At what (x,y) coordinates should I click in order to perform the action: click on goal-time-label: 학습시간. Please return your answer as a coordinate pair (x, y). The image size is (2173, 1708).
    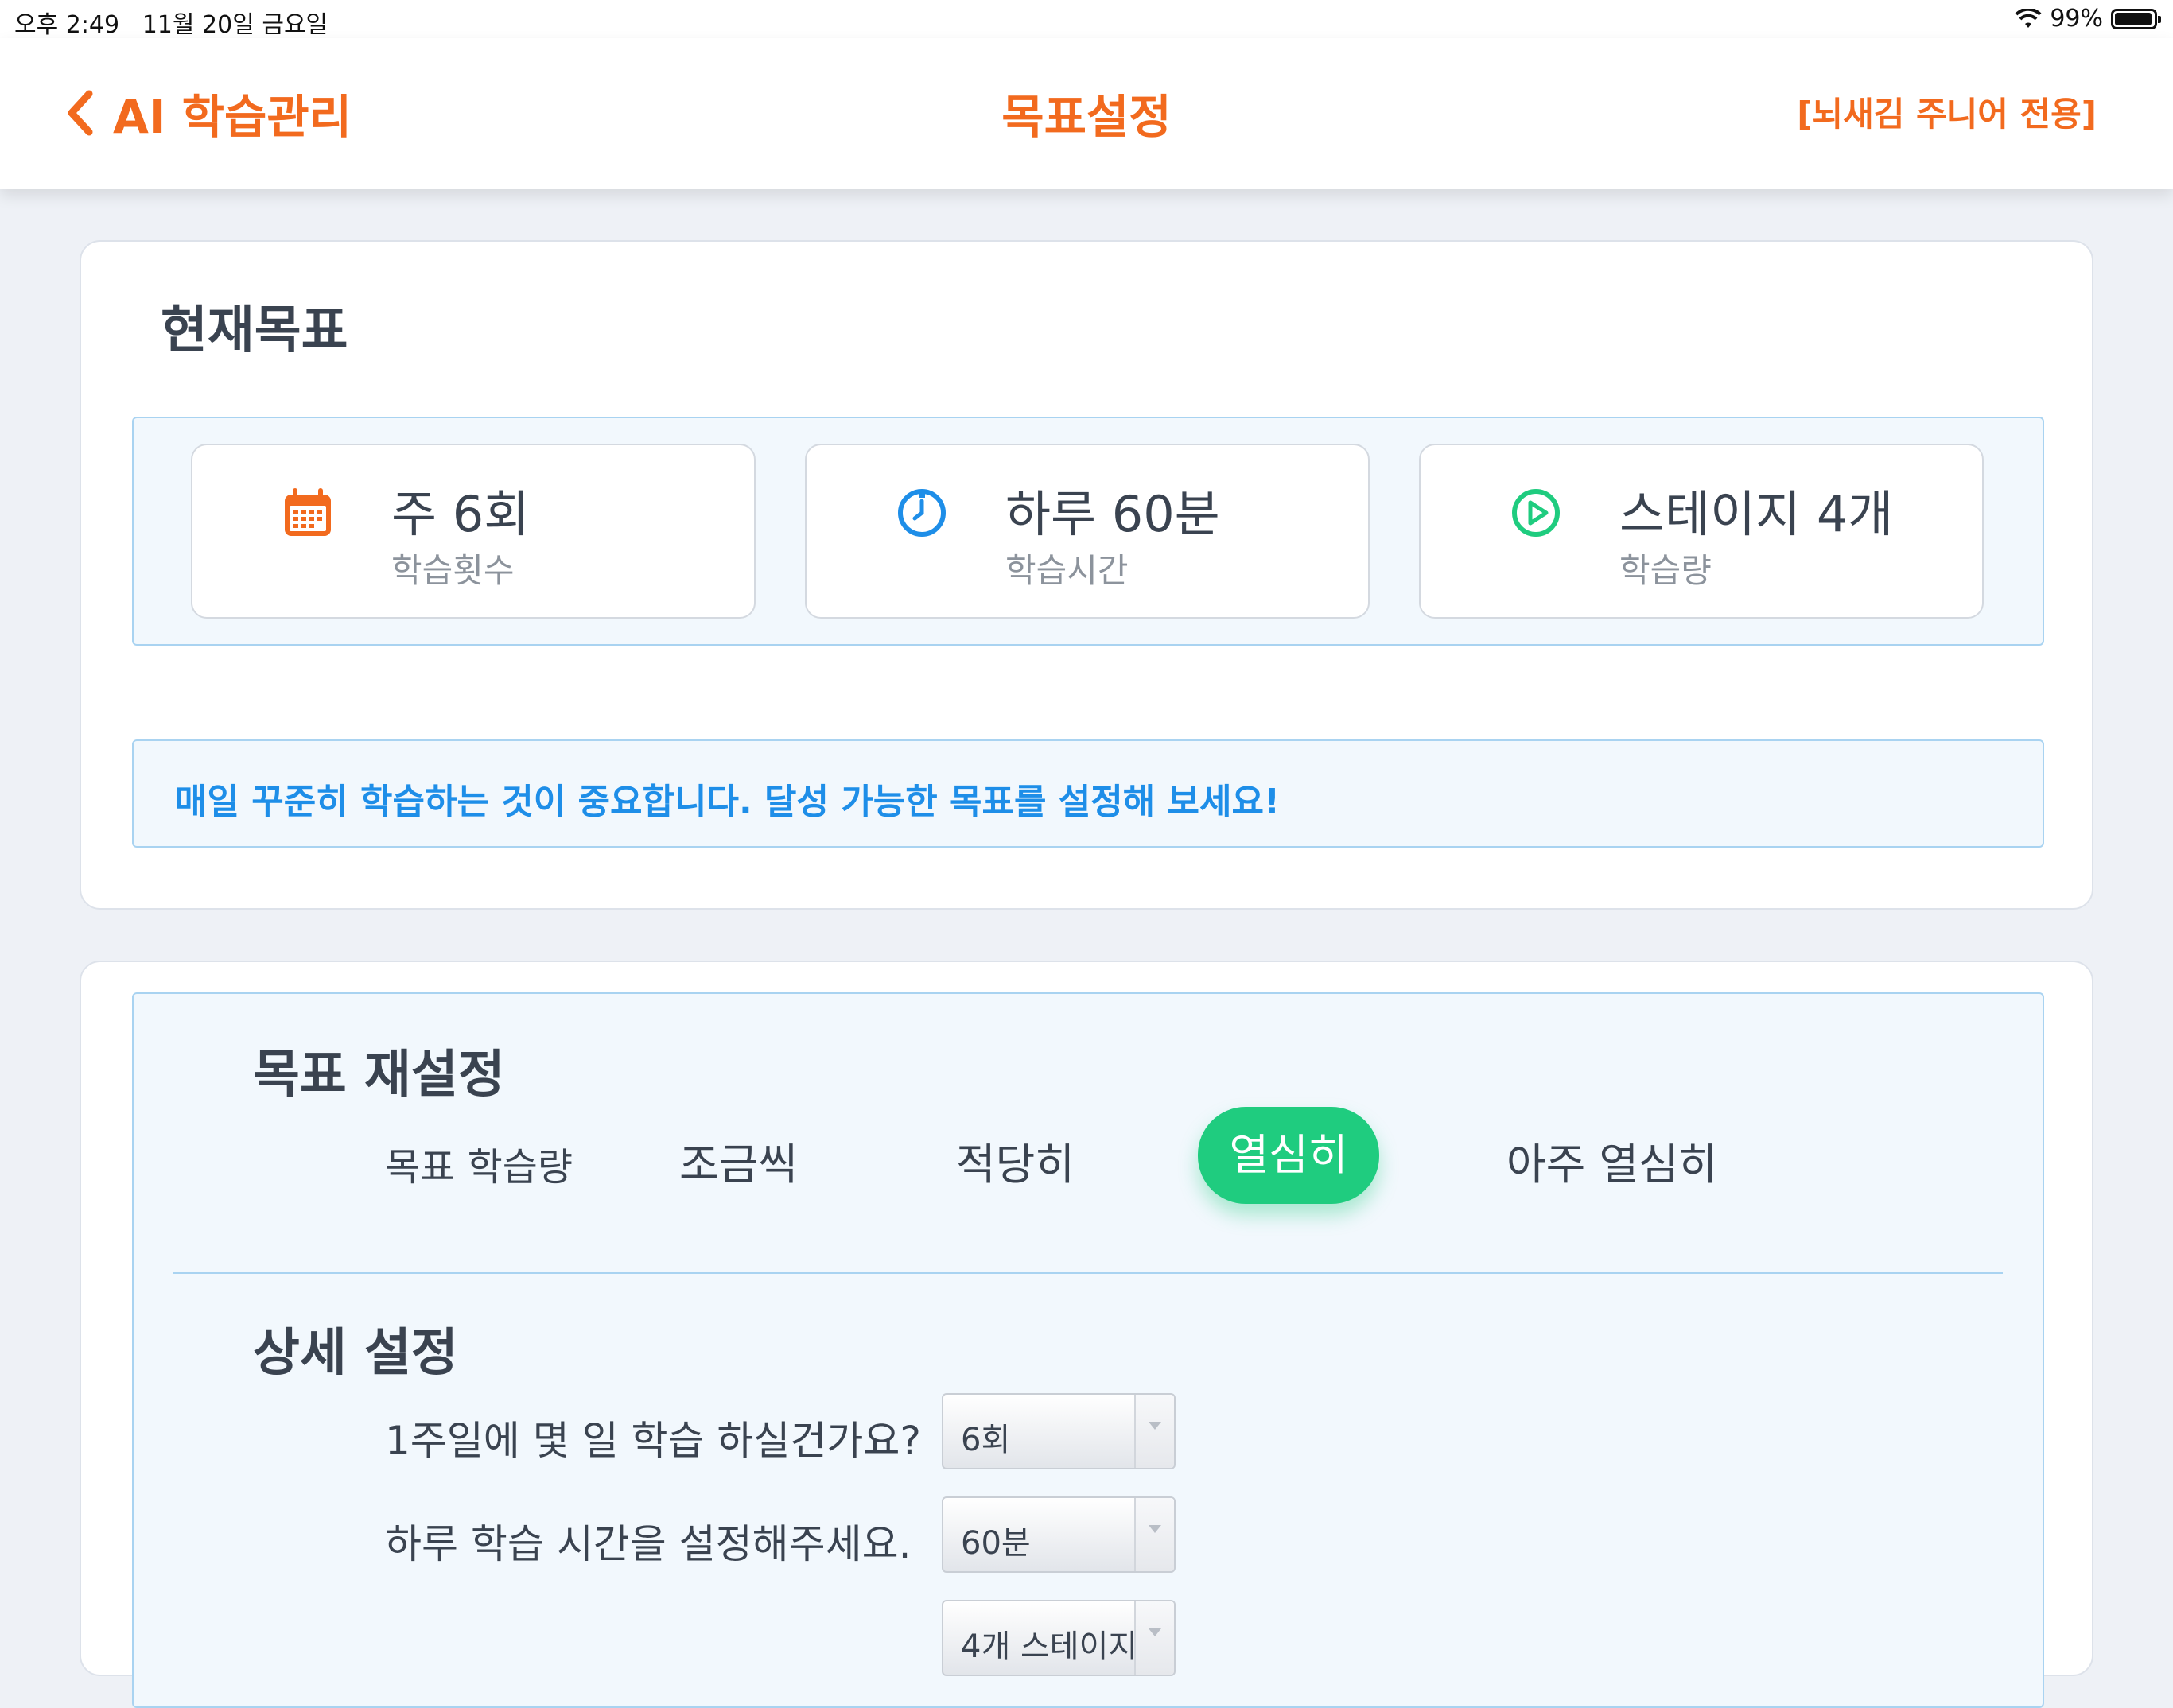
    Looking at the image, I should click on (1067, 570).